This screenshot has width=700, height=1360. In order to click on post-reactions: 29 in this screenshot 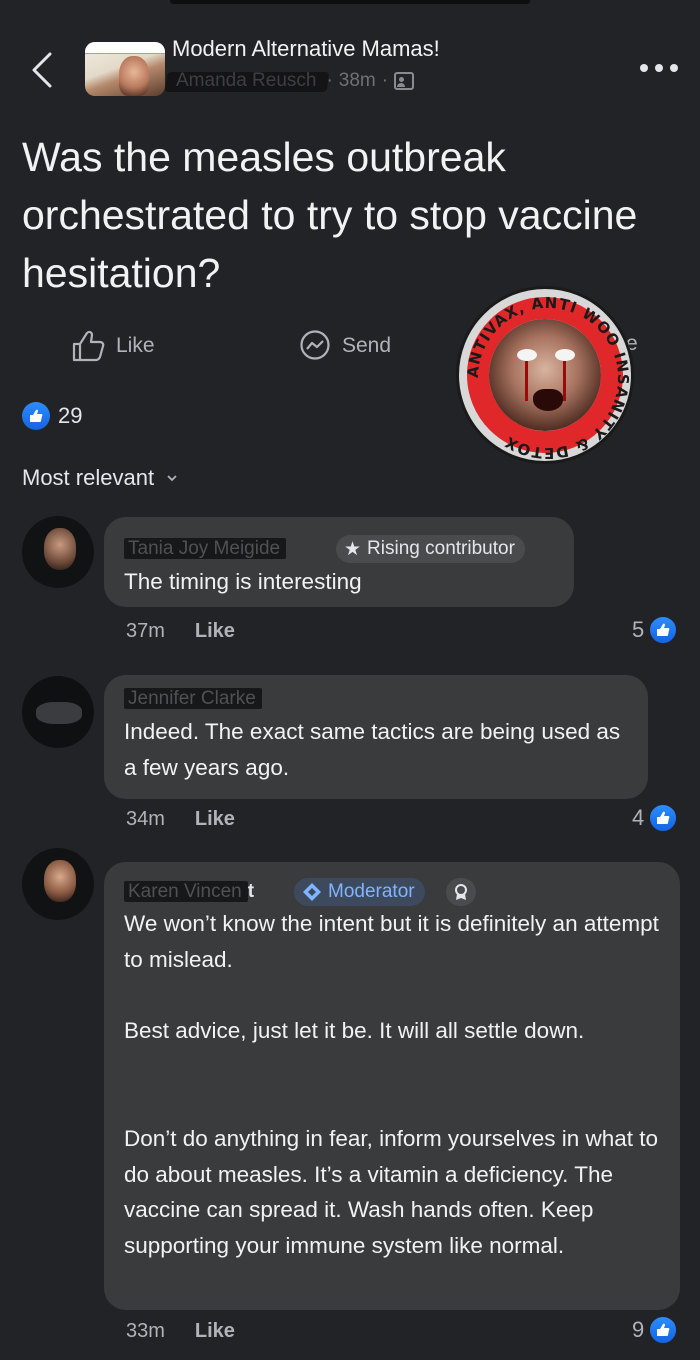, I will do `click(52, 416)`.